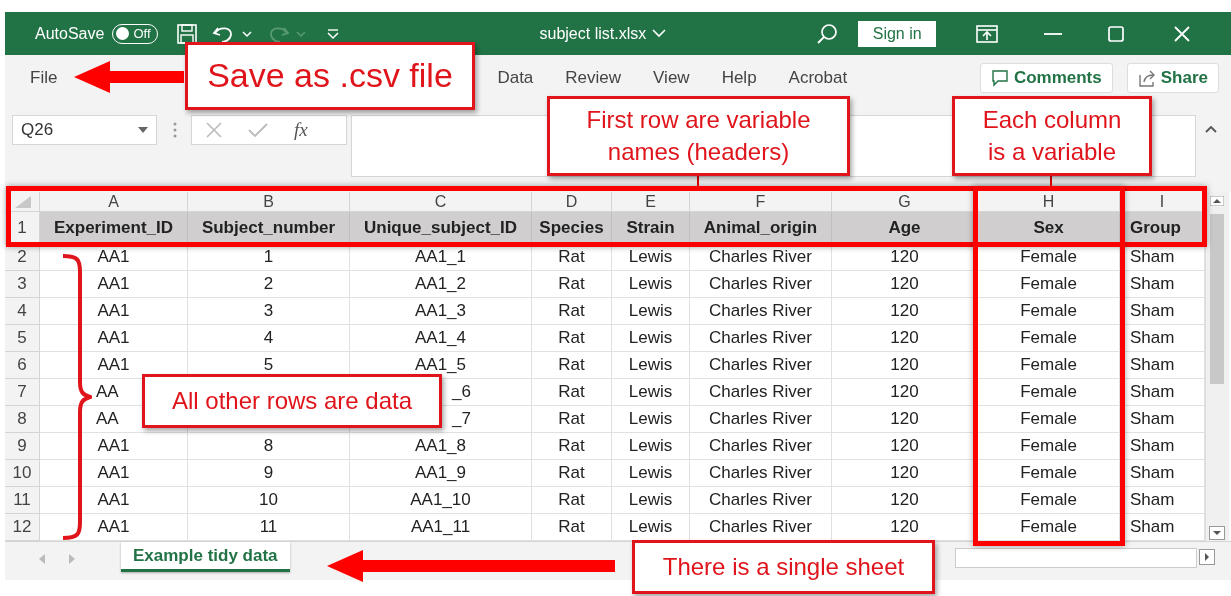  I want to click on row-number: 11, so click(22, 500).